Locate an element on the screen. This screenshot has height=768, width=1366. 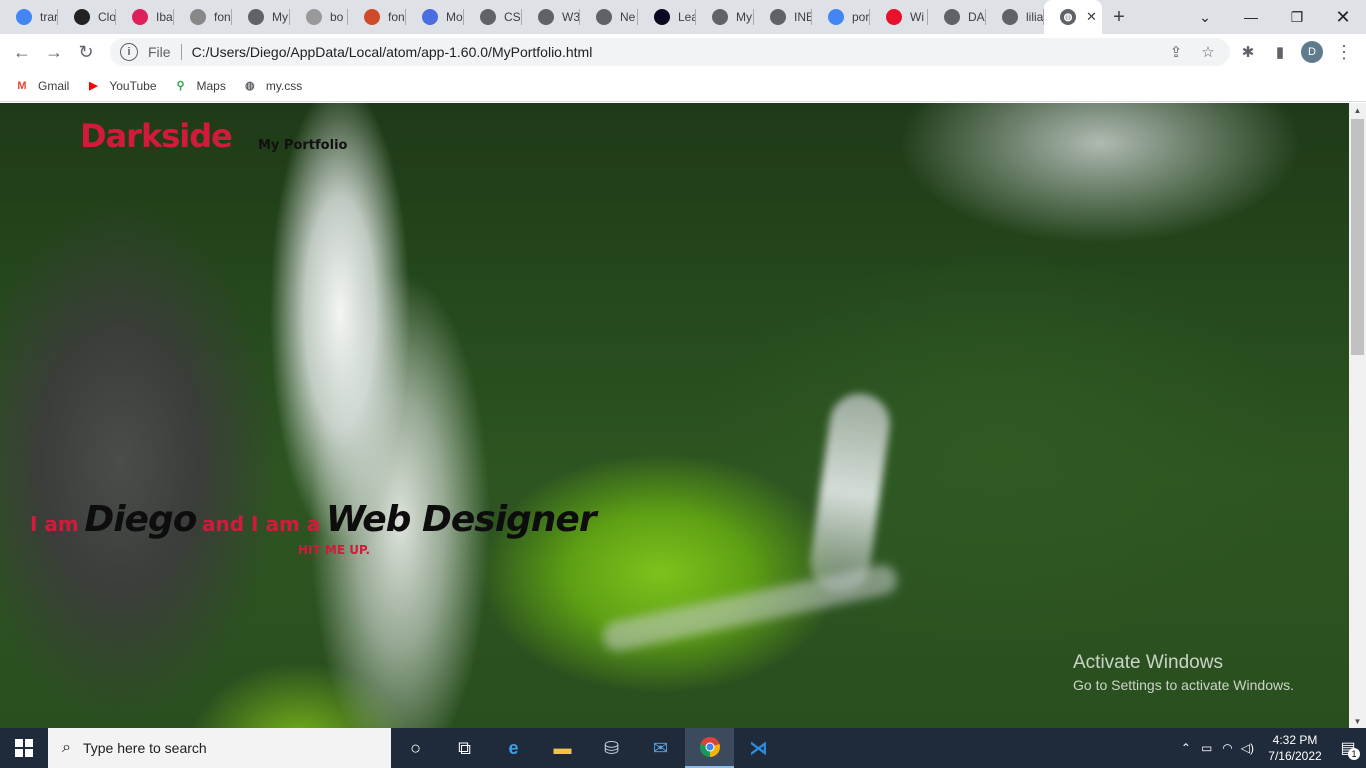
reload-icon: ↻ is located at coordinates (86, 52).